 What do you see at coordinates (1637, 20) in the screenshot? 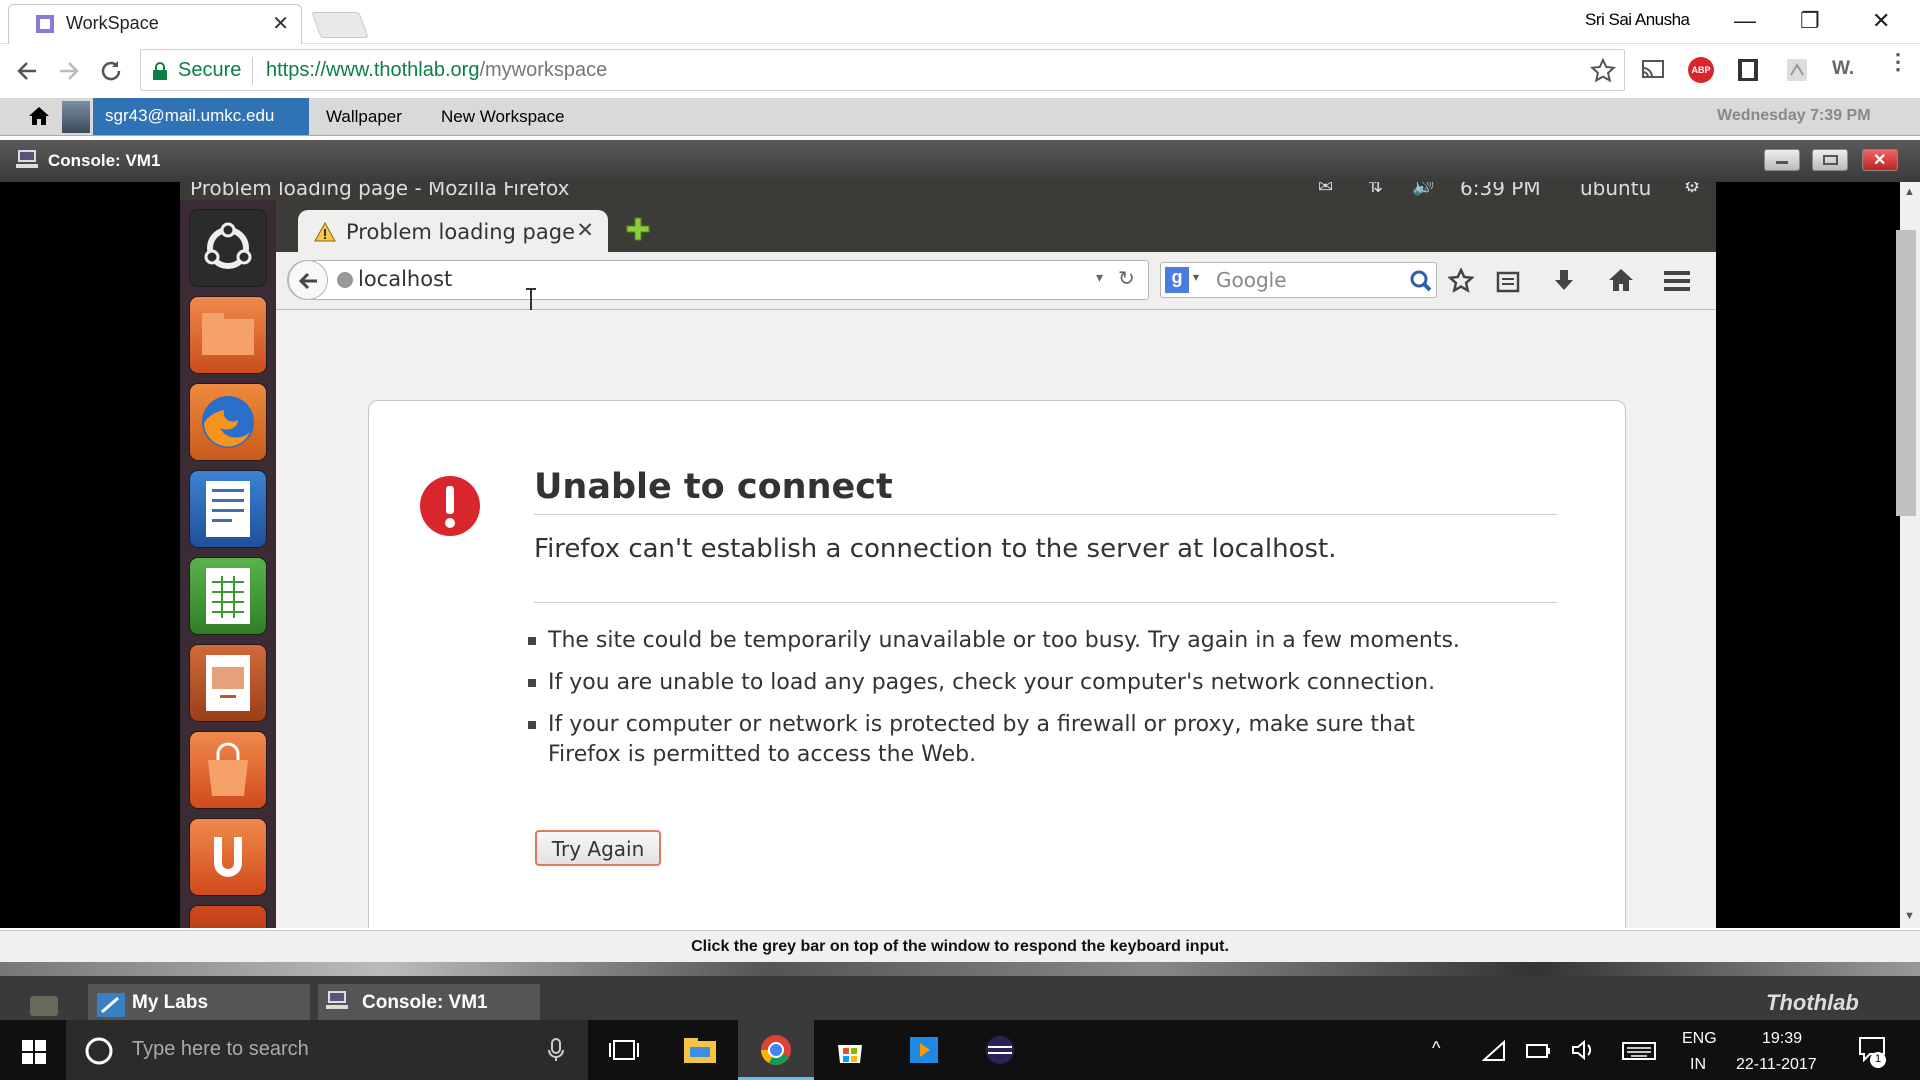
I see `profile-name: Sri Sai Anusha` at bounding box center [1637, 20].